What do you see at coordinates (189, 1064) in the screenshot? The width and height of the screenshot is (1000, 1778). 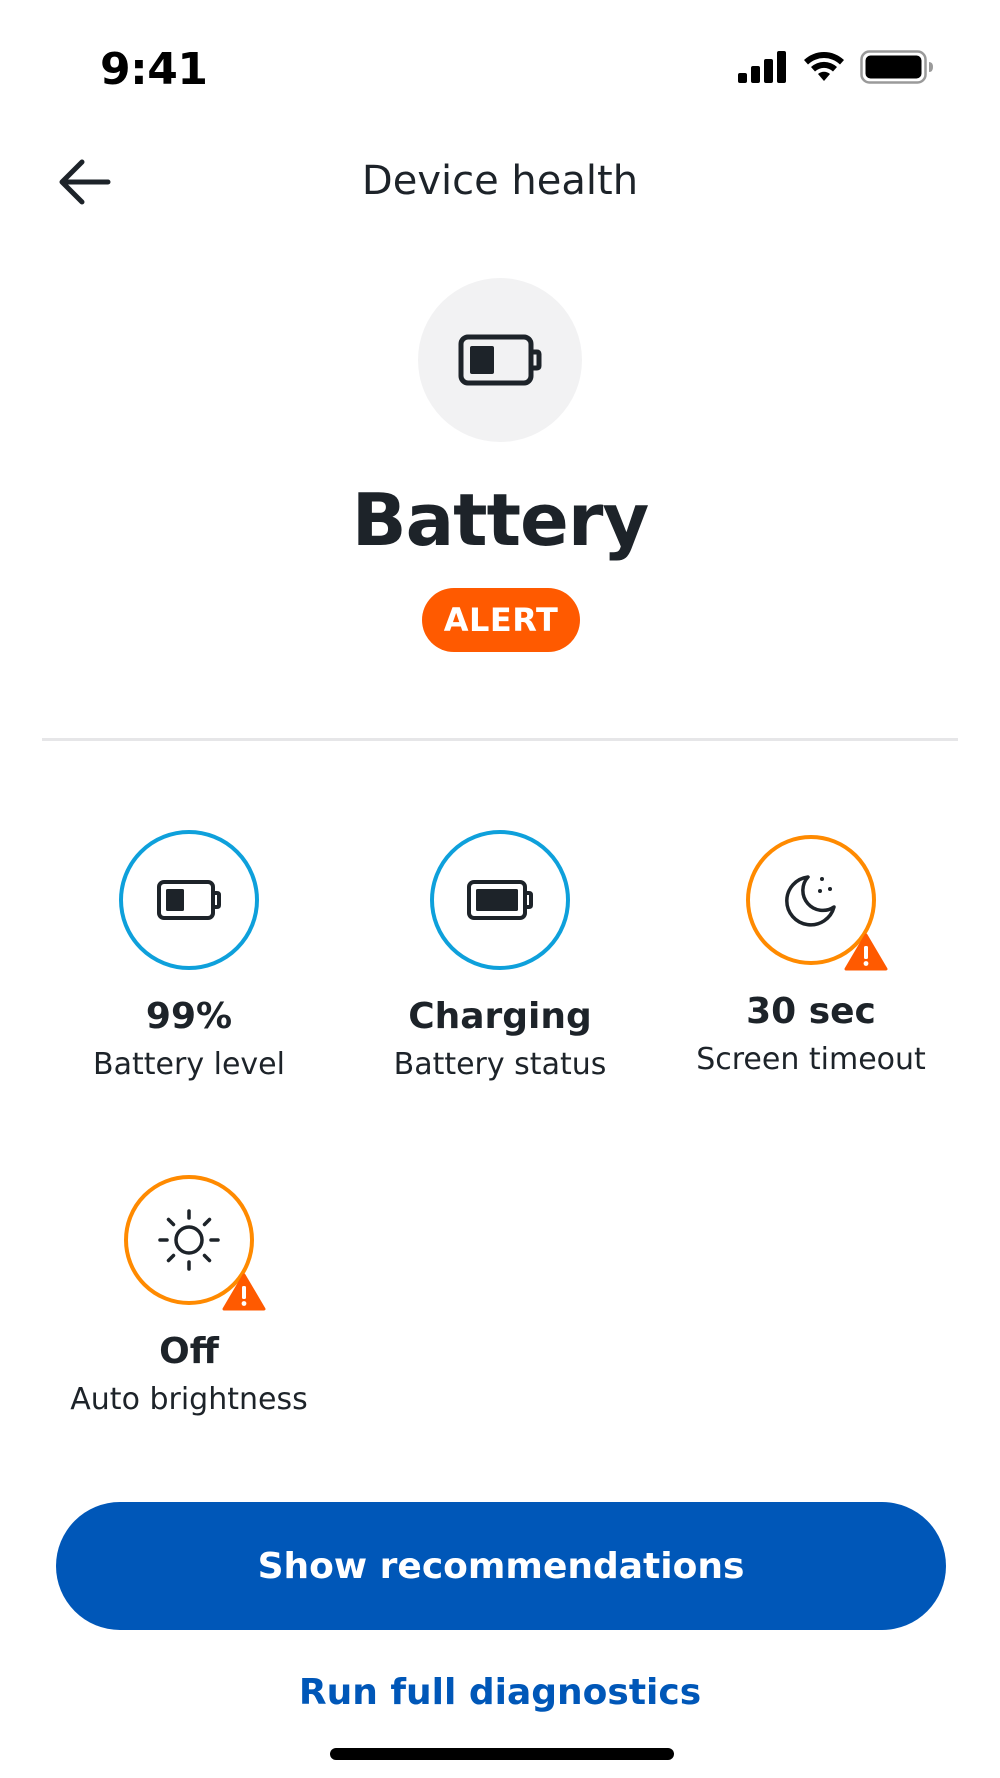 I see `metric-label: Battery level` at bounding box center [189, 1064].